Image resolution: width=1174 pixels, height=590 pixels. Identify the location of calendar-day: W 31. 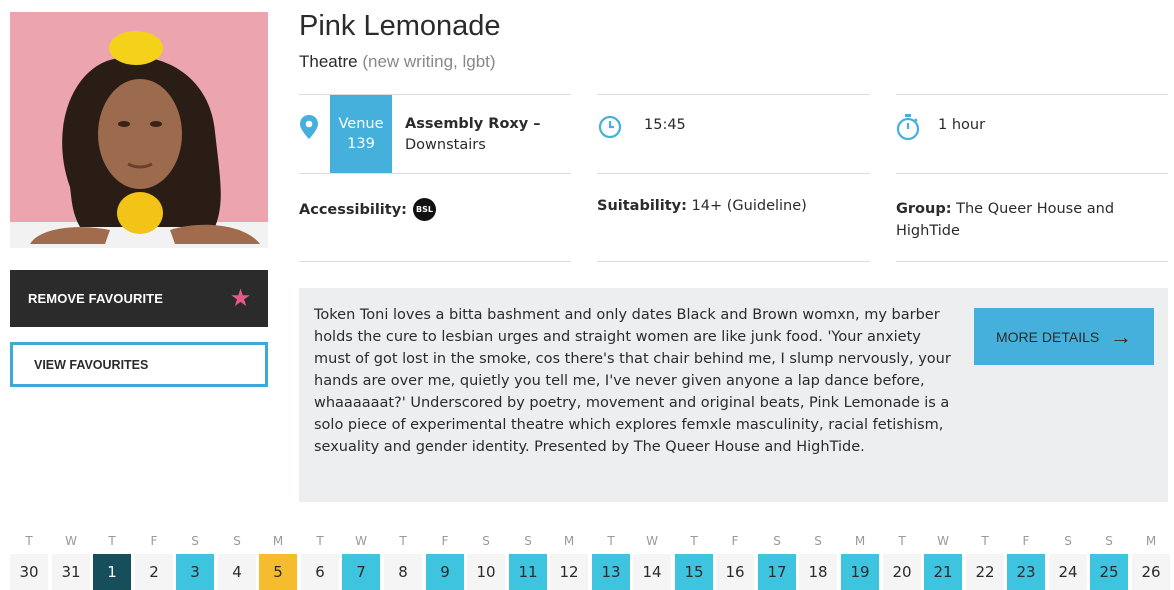
(71, 559).